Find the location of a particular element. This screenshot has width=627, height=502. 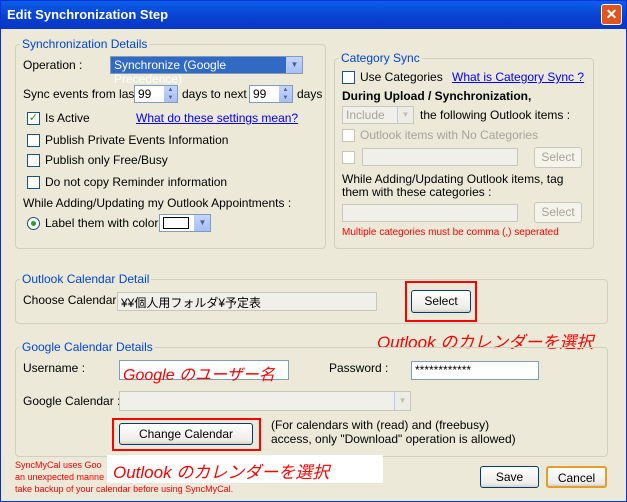

days-back-spinner: 99 ▲ ▼ is located at coordinates (156, 94).